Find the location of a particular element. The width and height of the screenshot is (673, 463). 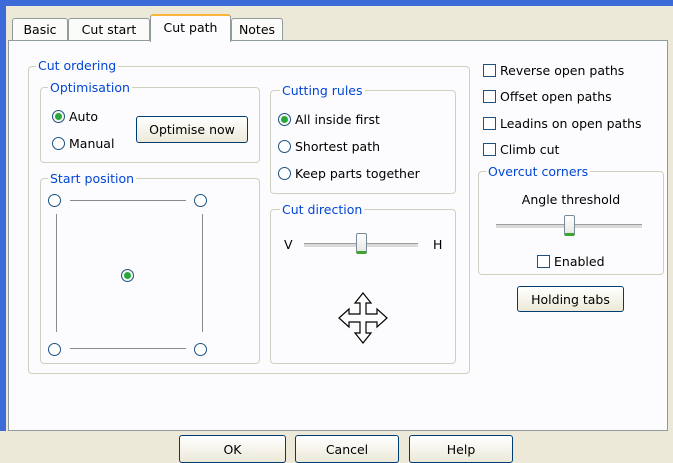

manual-radio-label: Manual is located at coordinates (92, 143).